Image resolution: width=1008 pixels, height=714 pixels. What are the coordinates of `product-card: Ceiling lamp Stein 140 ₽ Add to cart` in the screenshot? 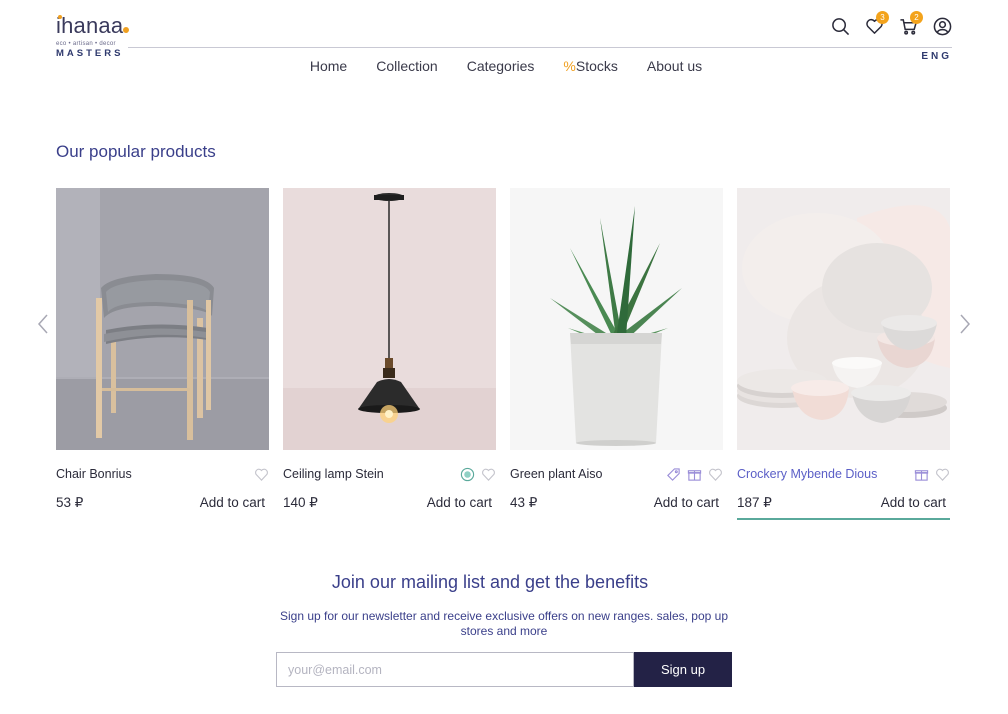 It's located at (389, 349).